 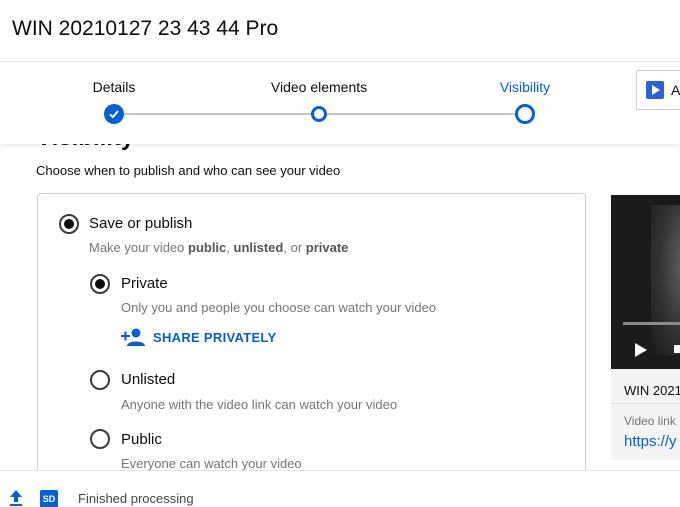 I want to click on video-player, so click(x=645, y=282).